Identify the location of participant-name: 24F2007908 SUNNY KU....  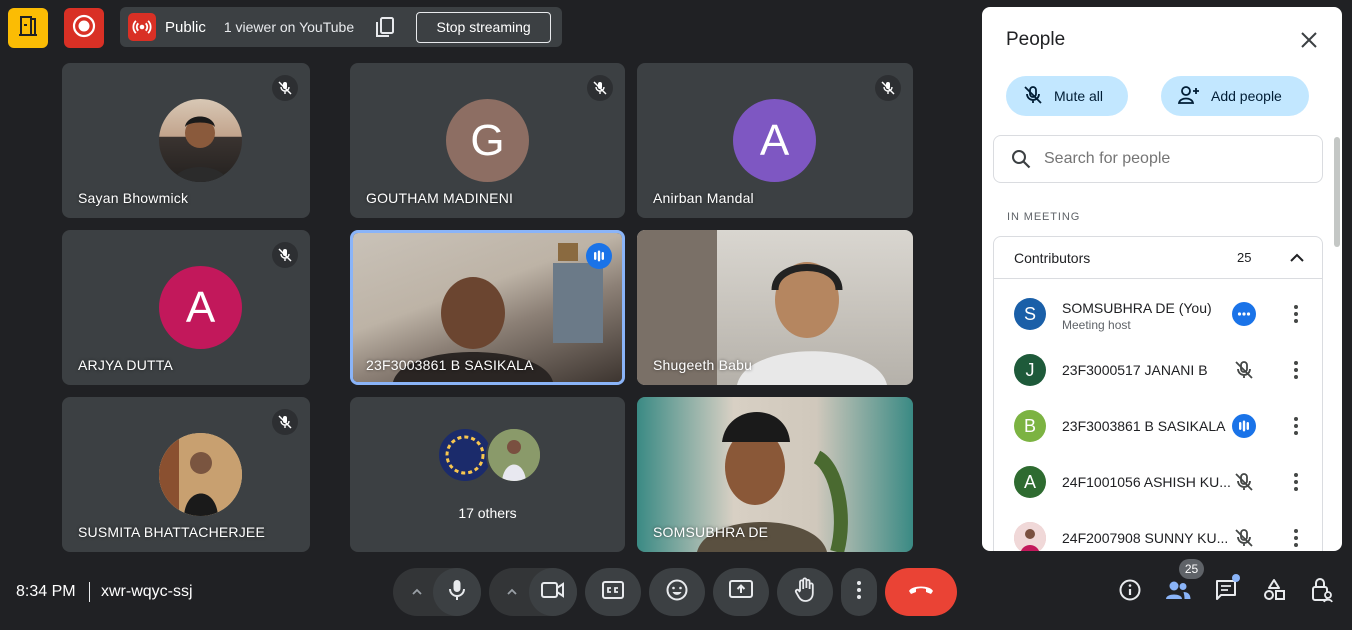
(1145, 538).